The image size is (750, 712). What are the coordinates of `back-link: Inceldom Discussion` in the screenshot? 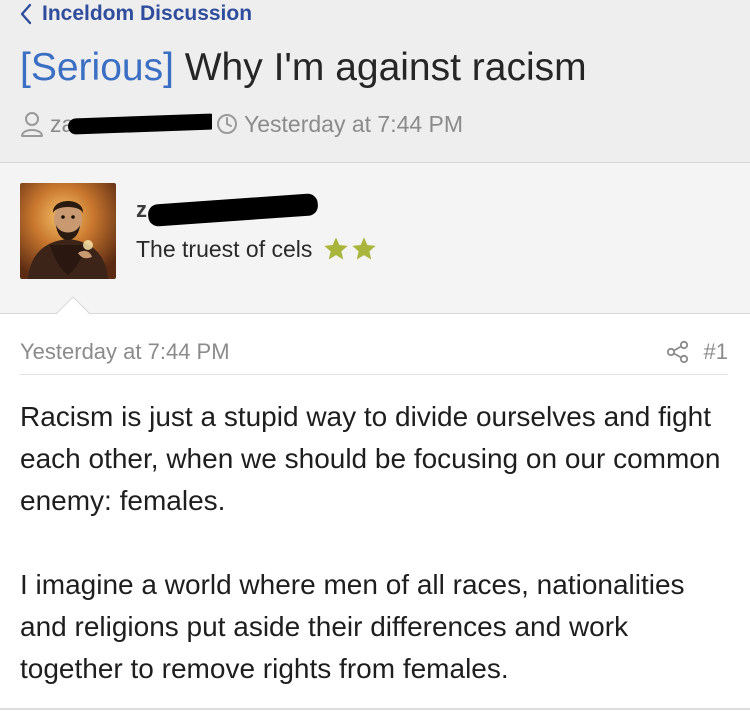 It's located at (136, 14).